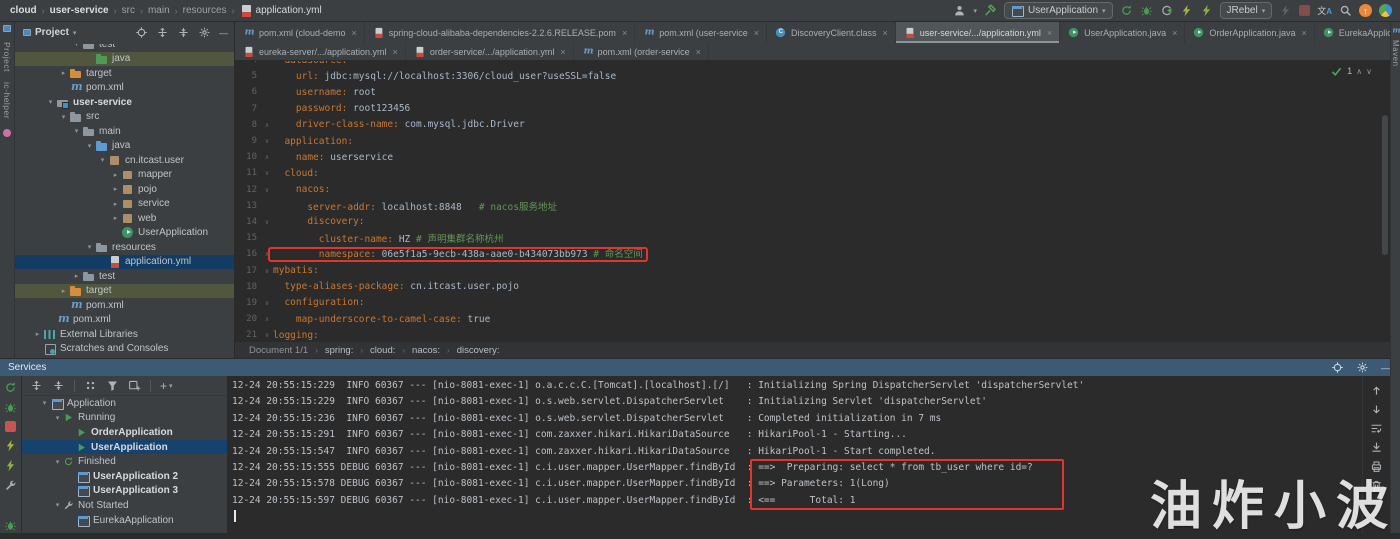  What do you see at coordinates (1385, 185) in the screenshot?
I see `editor-scrollbar` at bounding box center [1385, 185].